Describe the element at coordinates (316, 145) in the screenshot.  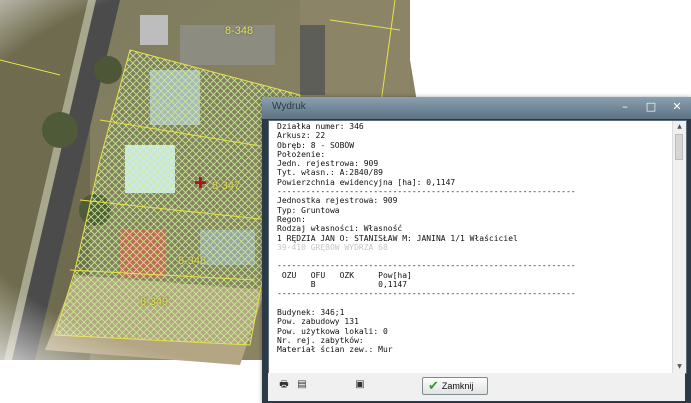
I see `report-line: Obręb: 8 - SOBÓW` at that location.